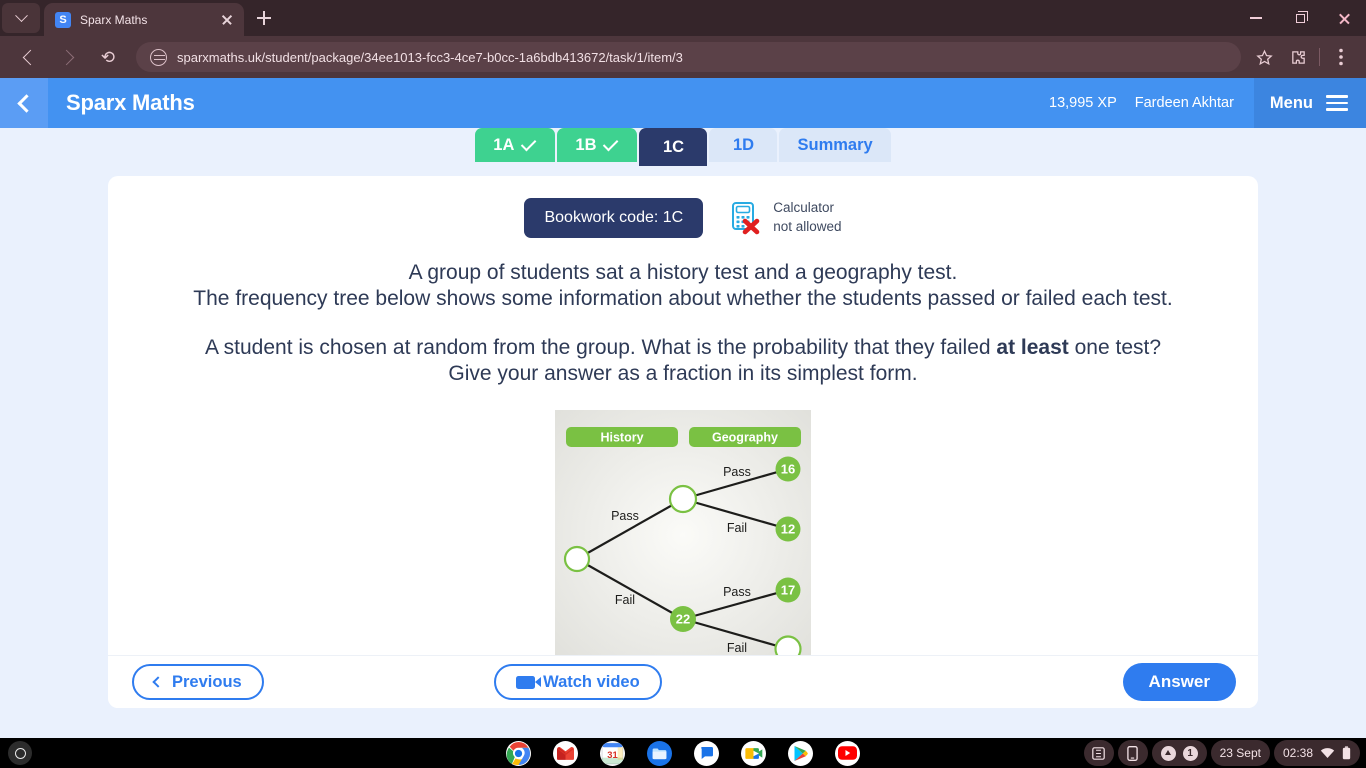 Image resolution: width=1366 pixels, height=768 pixels. What do you see at coordinates (1337, 103) in the screenshot?
I see `hamburger-icon` at bounding box center [1337, 103].